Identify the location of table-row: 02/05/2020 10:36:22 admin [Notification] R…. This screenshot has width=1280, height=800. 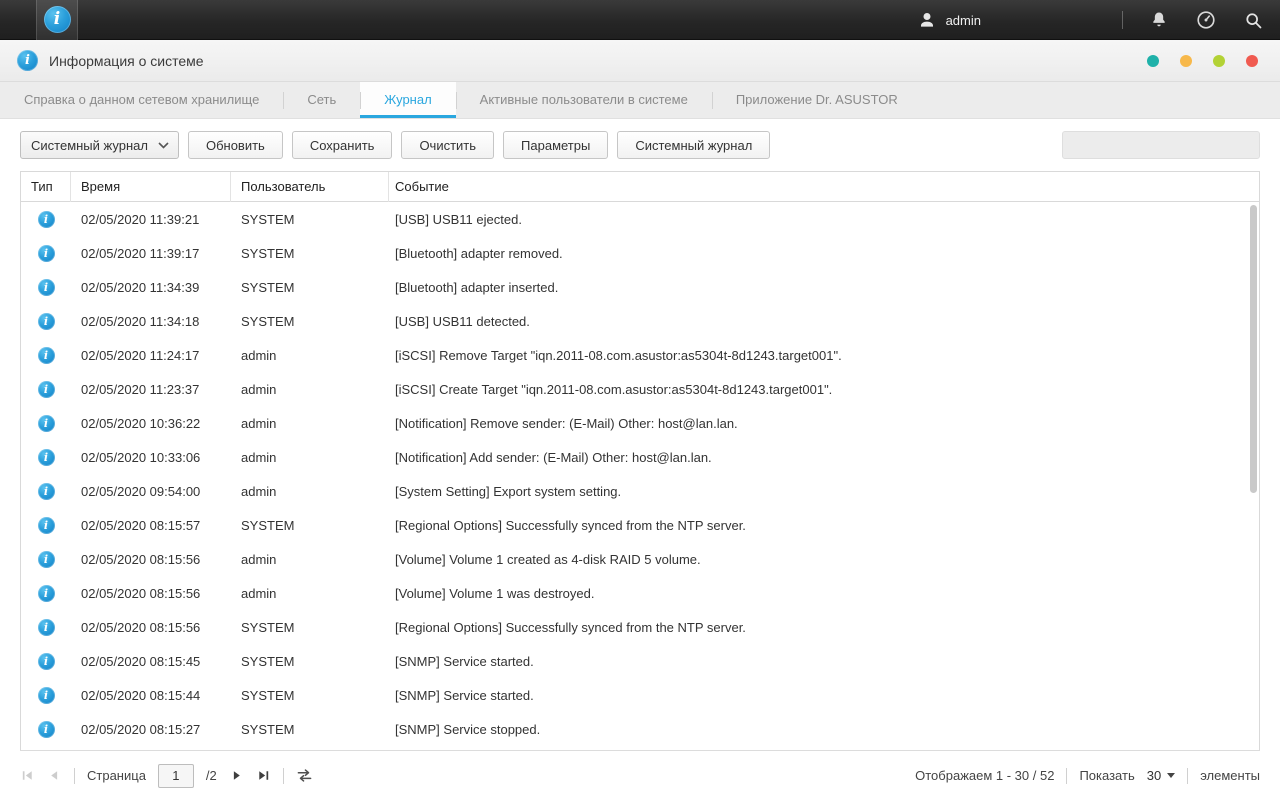
(640, 423).